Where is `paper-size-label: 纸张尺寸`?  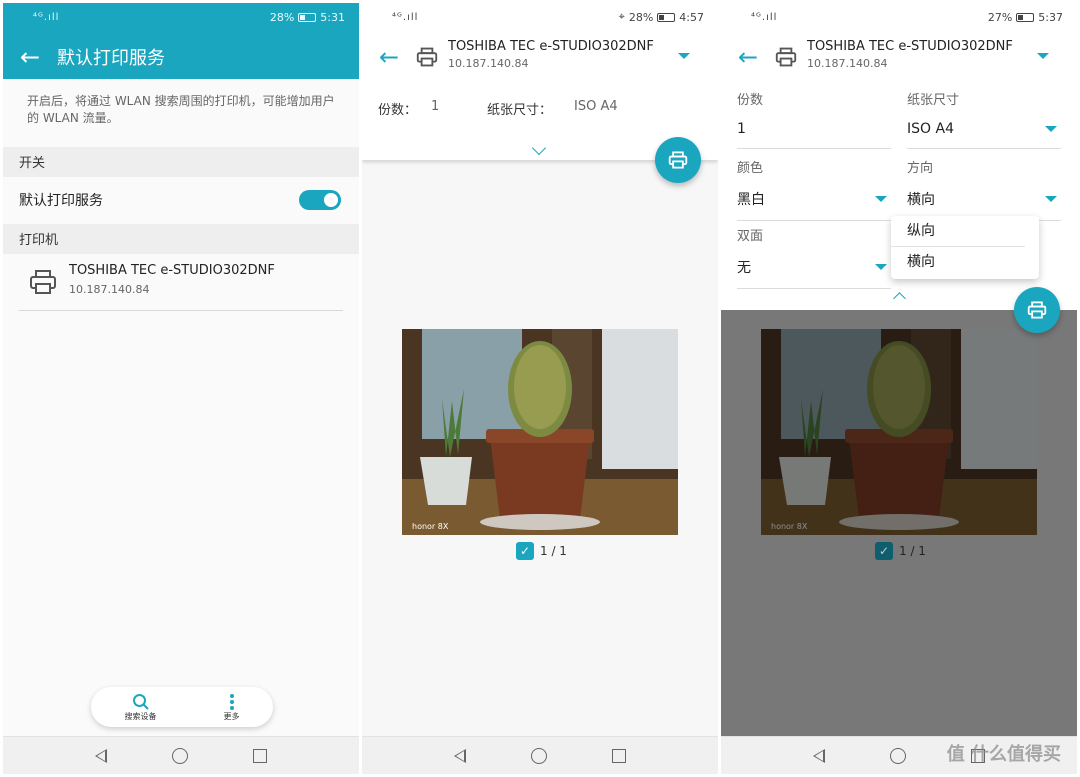
paper-size-label: 纸张尺寸 is located at coordinates (933, 100).